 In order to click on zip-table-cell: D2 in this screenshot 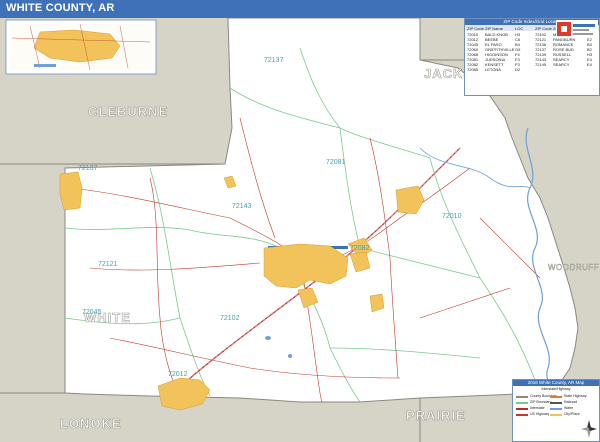, I will do `click(518, 69)`.